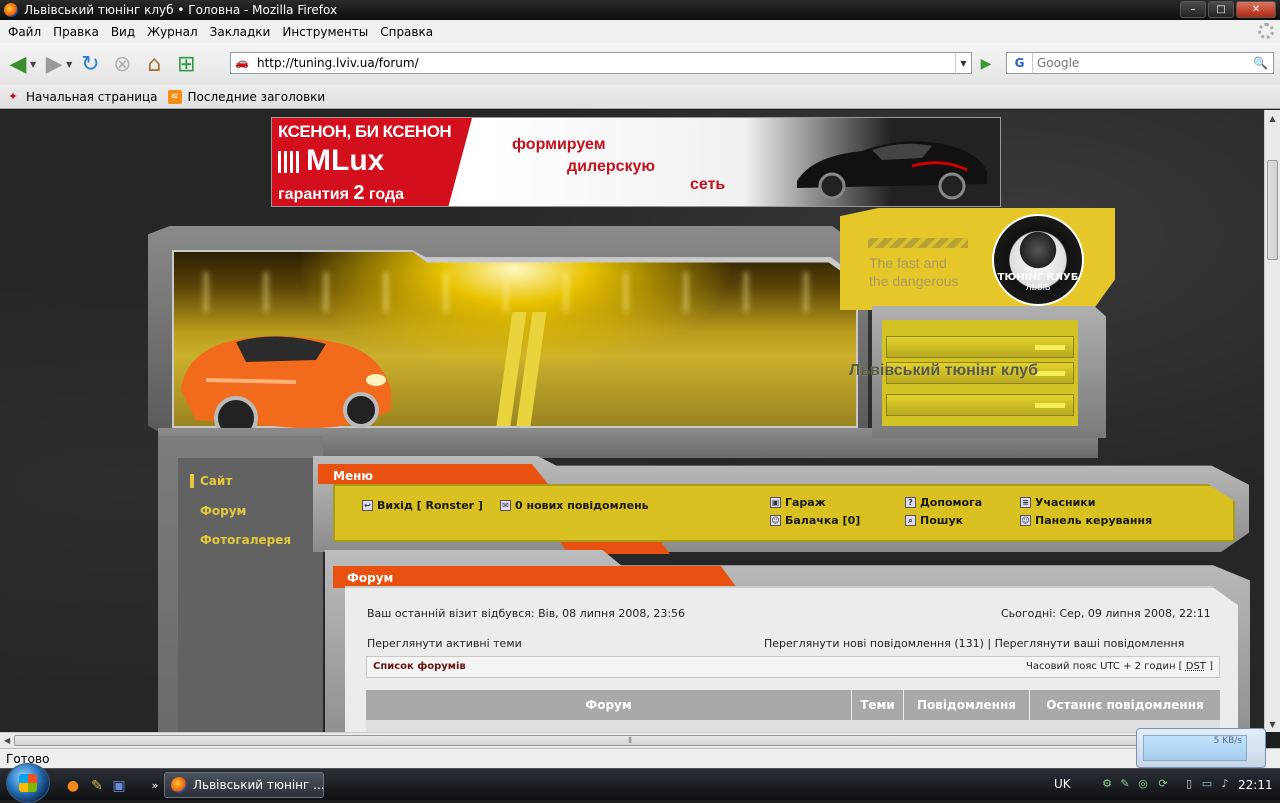 This screenshot has width=1280, height=803. What do you see at coordinates (535, 577) in the screenshot?
I see `forum-tab` at bounding box center [535, 577].